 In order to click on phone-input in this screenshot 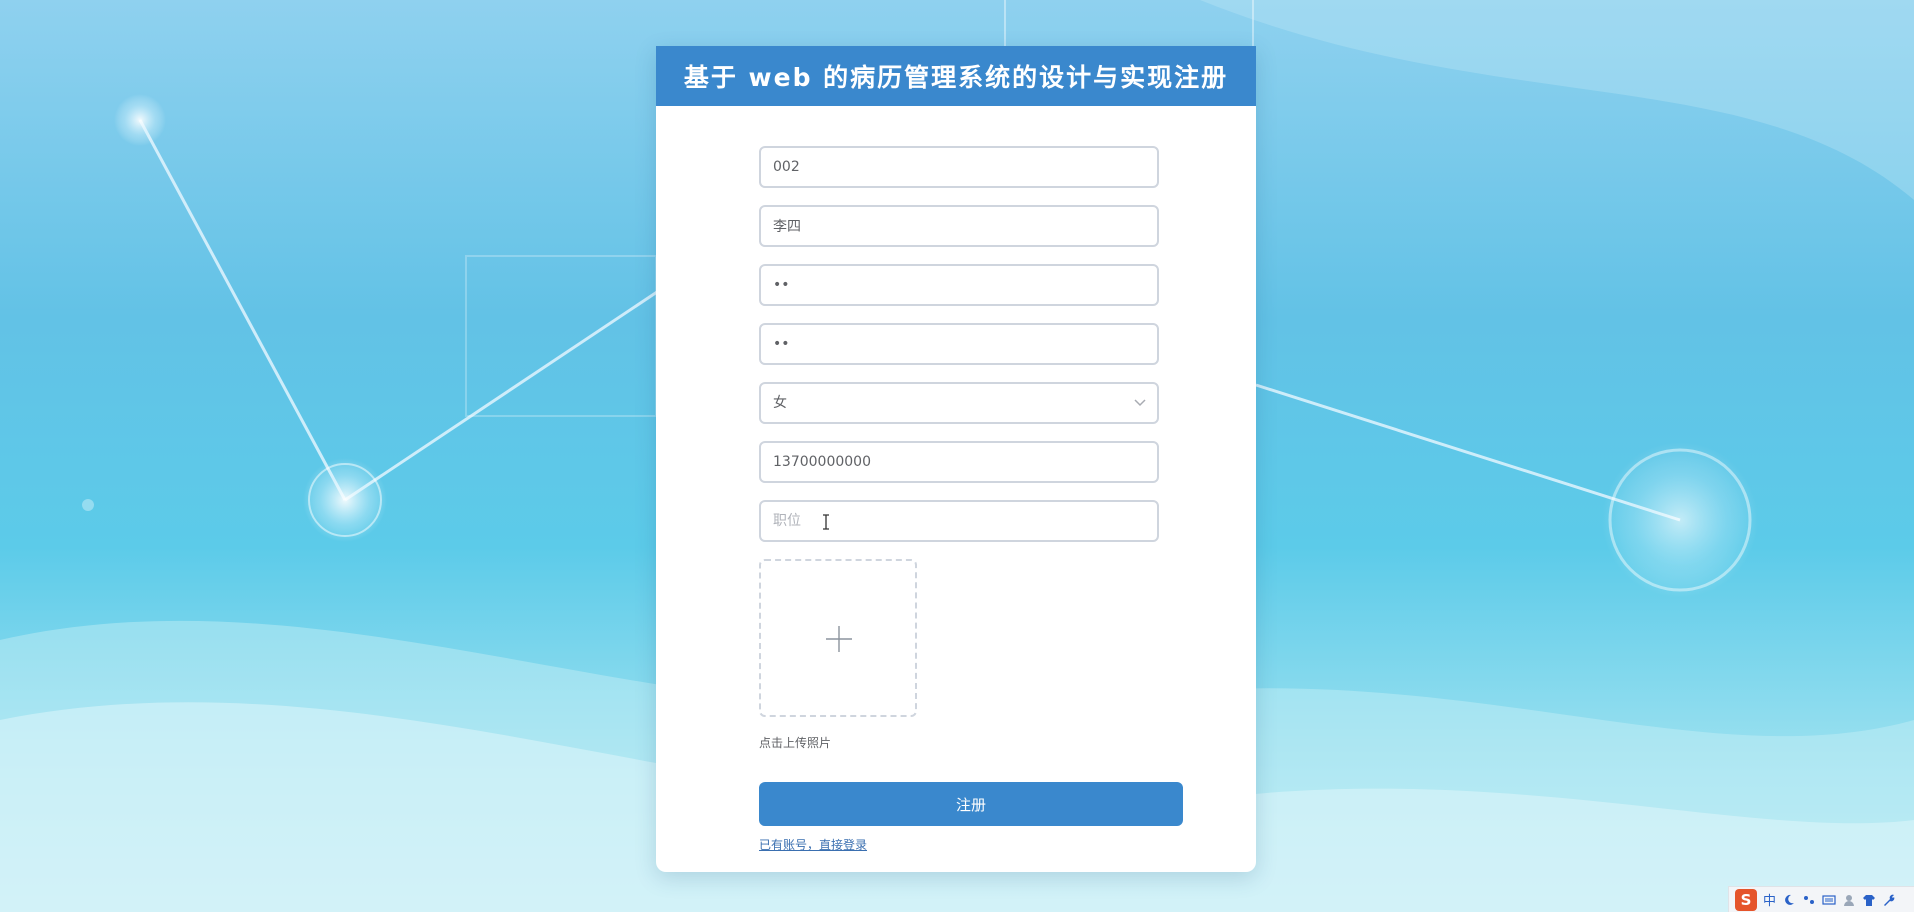, I will do `click(959, 462)`.